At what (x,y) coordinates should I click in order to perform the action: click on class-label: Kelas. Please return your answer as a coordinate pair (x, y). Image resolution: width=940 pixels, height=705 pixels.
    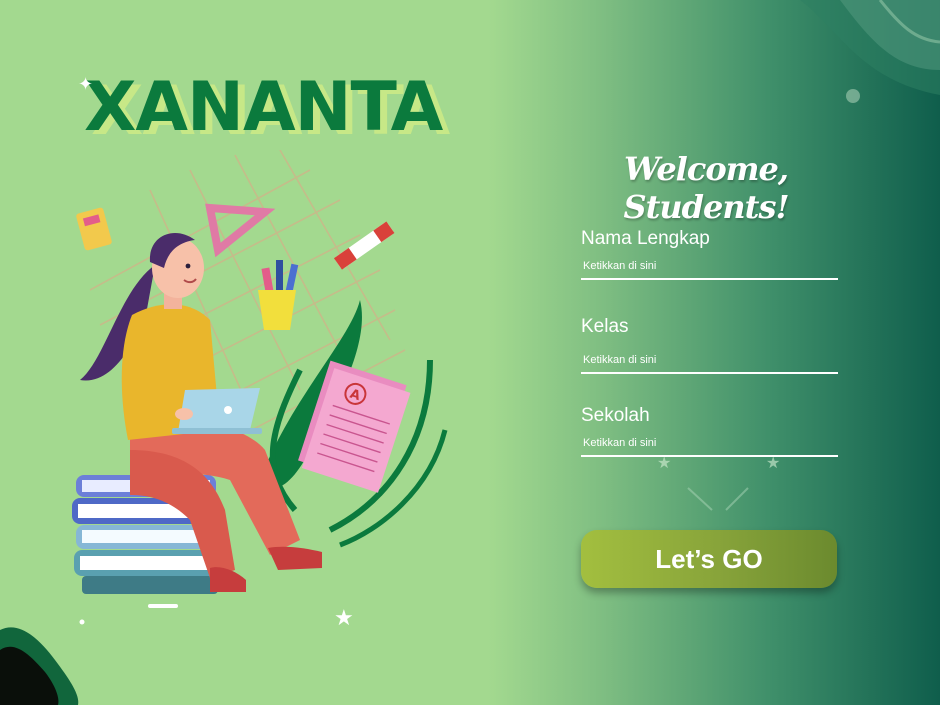
    Looking at the image, I should click on (605, 326).